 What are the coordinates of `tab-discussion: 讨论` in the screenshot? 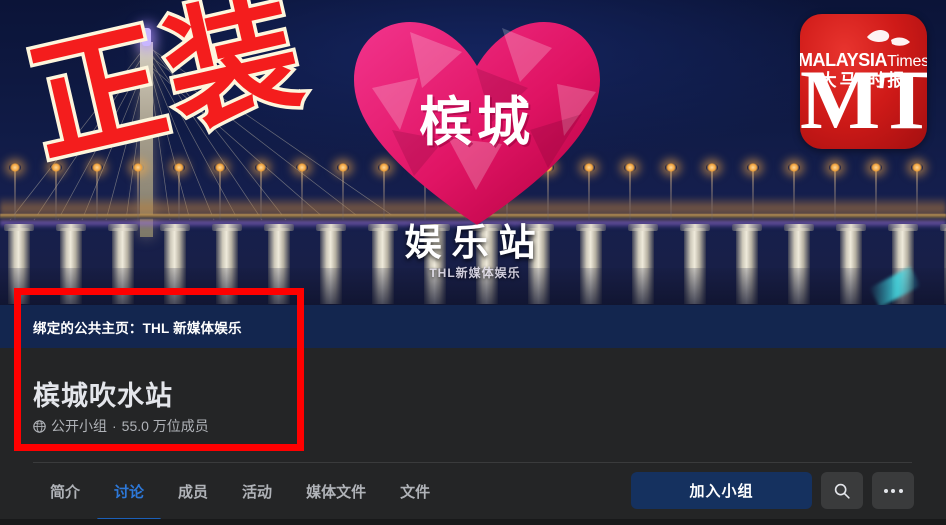 It's located at (129, 493).